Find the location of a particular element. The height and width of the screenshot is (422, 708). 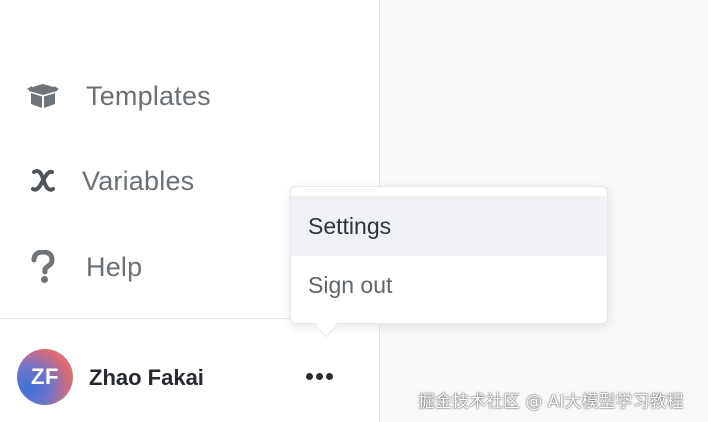

question-icon is located at coordinates (43, 267).